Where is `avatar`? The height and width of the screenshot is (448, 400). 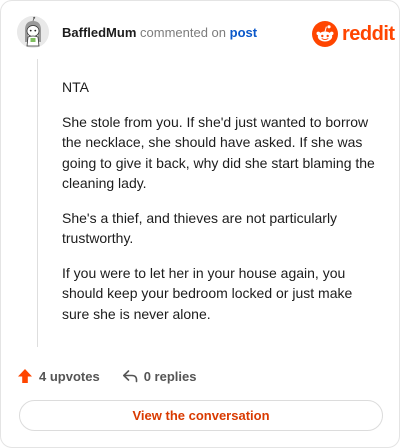
avatar is located at coordinates (33, 32).